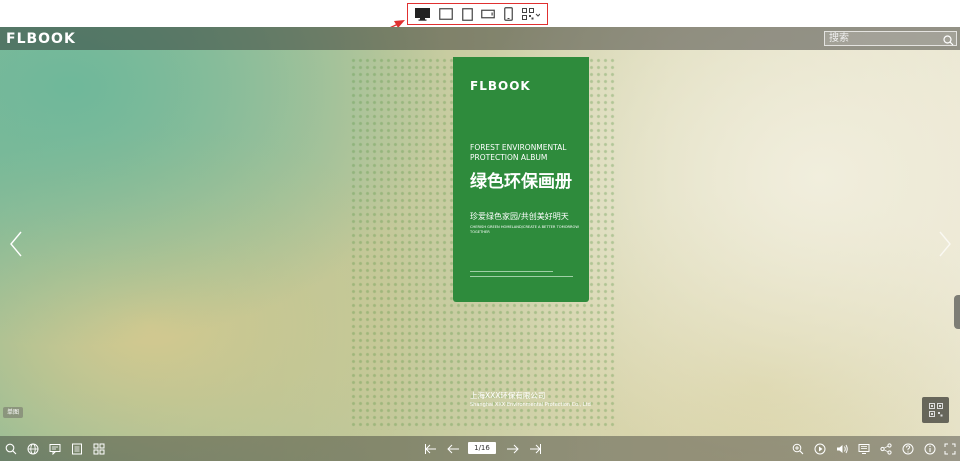 Image resolution: width=960 pixels, height=461 pixels. I want to click on phone-portrait-view-icon, so click(508, 14).